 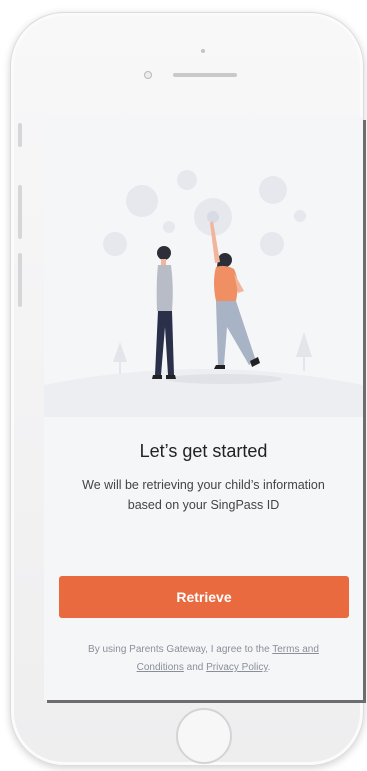 I want to click on page-title: Let’s get started, so click(x=203, y=451).